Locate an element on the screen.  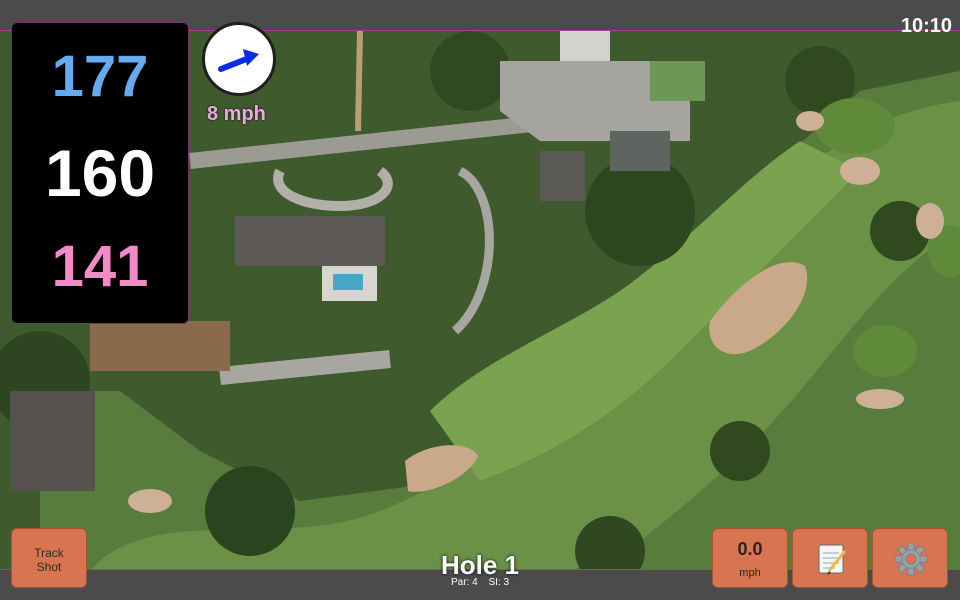
speed-unit: mph is located at coordinates (750, 573).